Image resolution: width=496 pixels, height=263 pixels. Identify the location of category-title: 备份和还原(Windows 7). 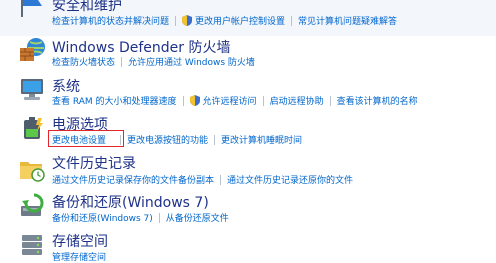
(130, 202).